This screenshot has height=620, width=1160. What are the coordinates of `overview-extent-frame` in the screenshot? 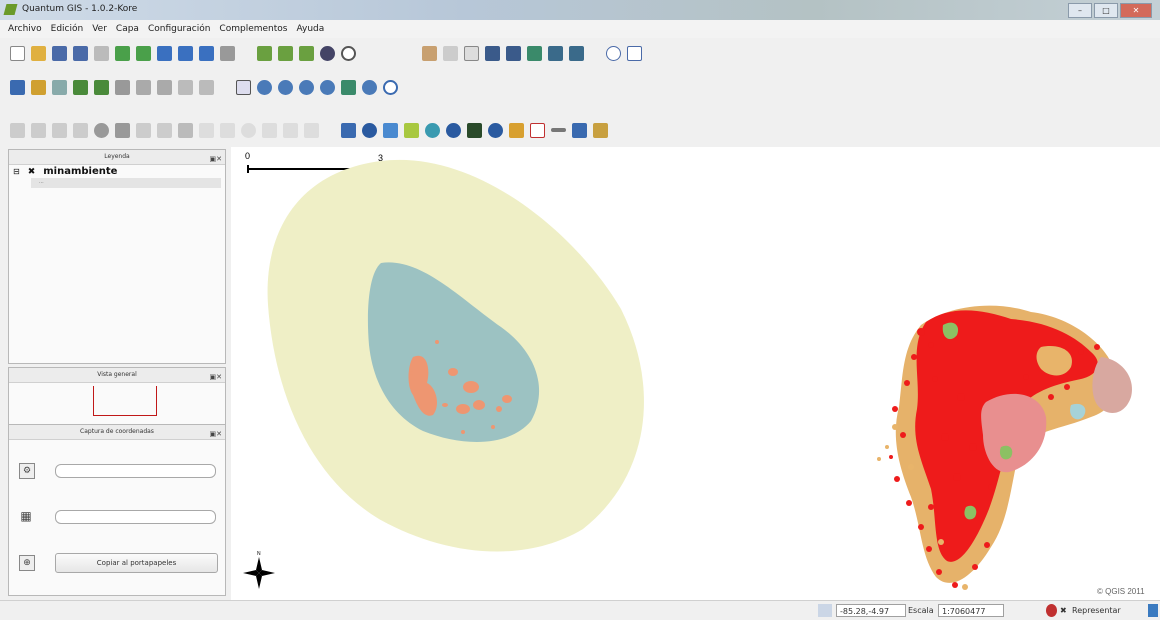 It's located at (125, 401).